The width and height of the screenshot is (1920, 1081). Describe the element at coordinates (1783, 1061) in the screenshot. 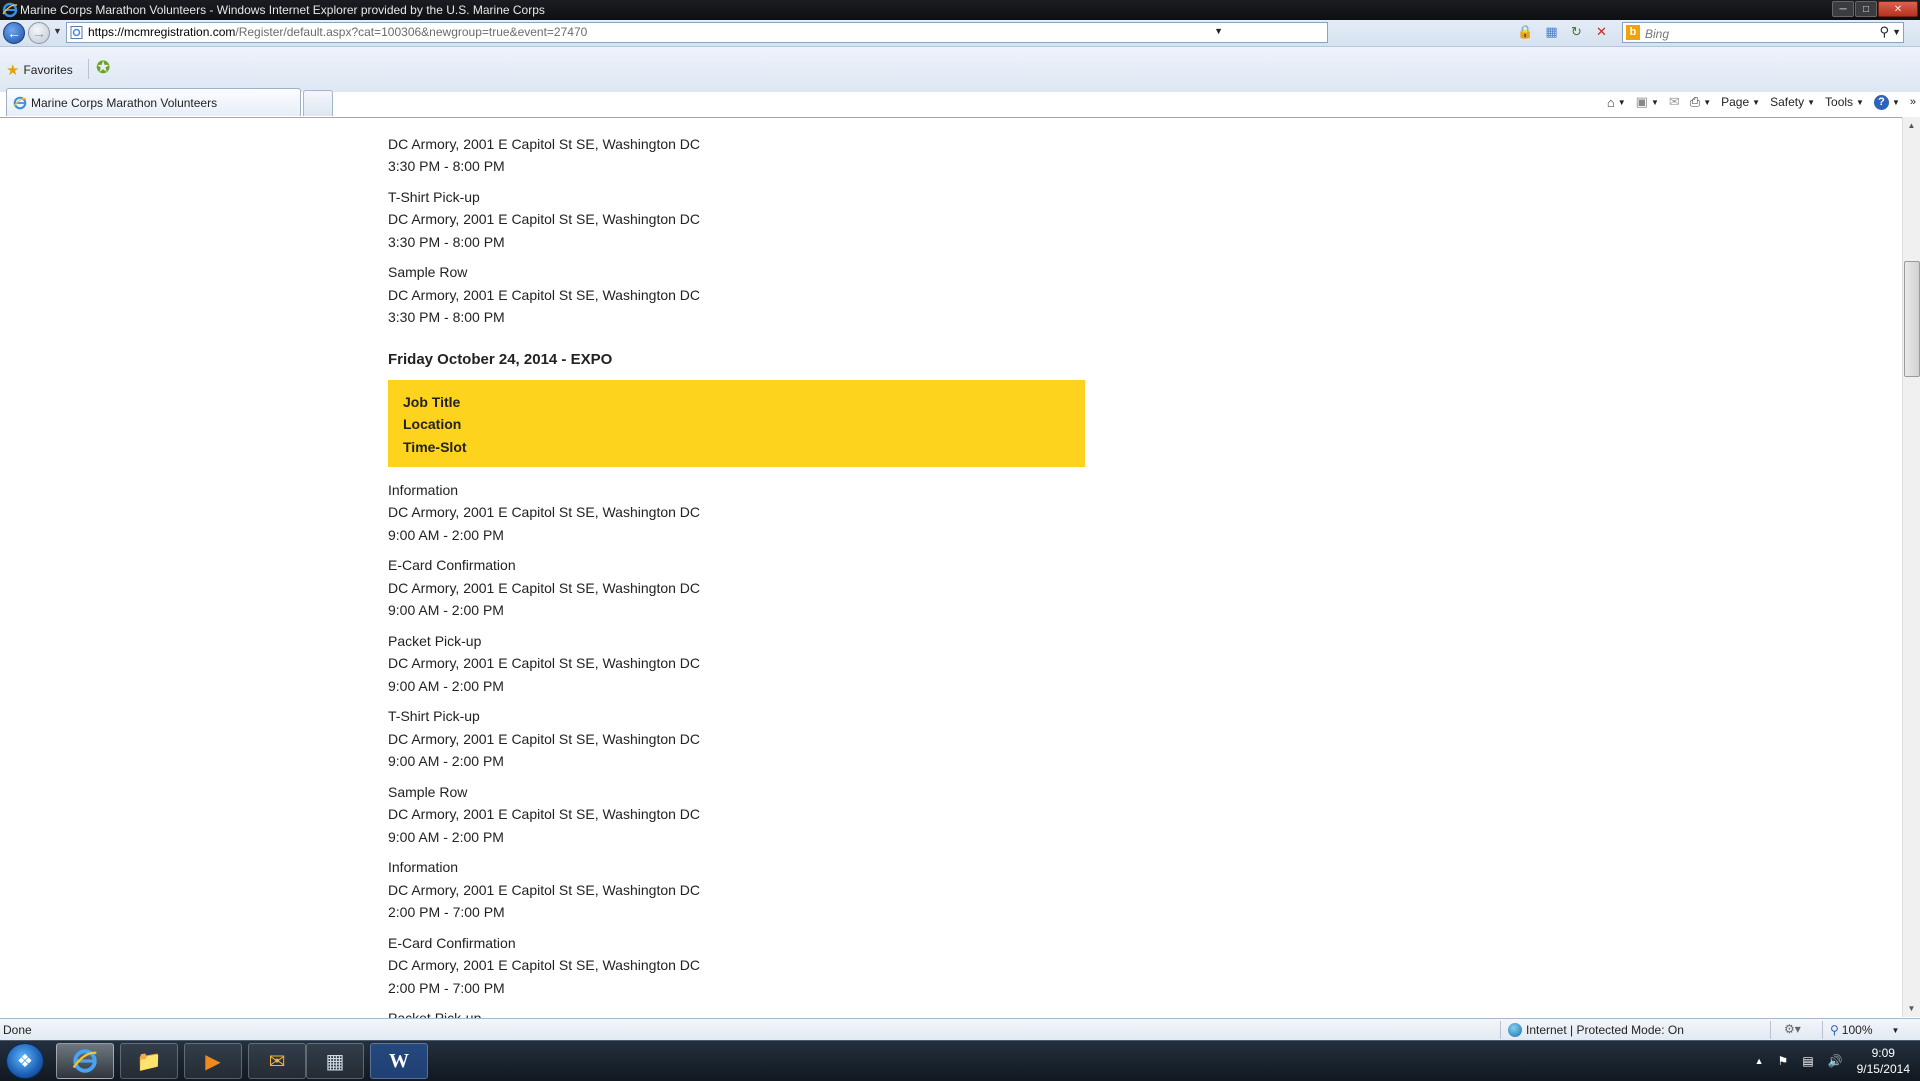

I see `action-center-flag-icon: ⚑` at that location.